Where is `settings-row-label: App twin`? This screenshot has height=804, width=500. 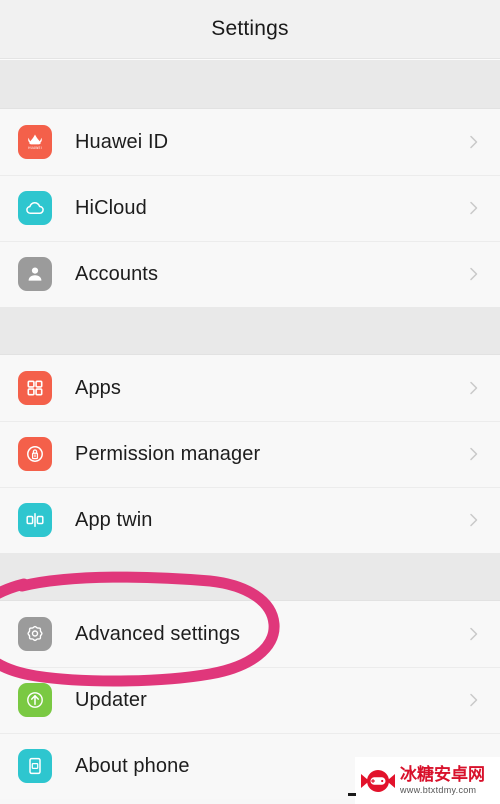
settings-row-label: App twin is located at coordinates (114, 519).